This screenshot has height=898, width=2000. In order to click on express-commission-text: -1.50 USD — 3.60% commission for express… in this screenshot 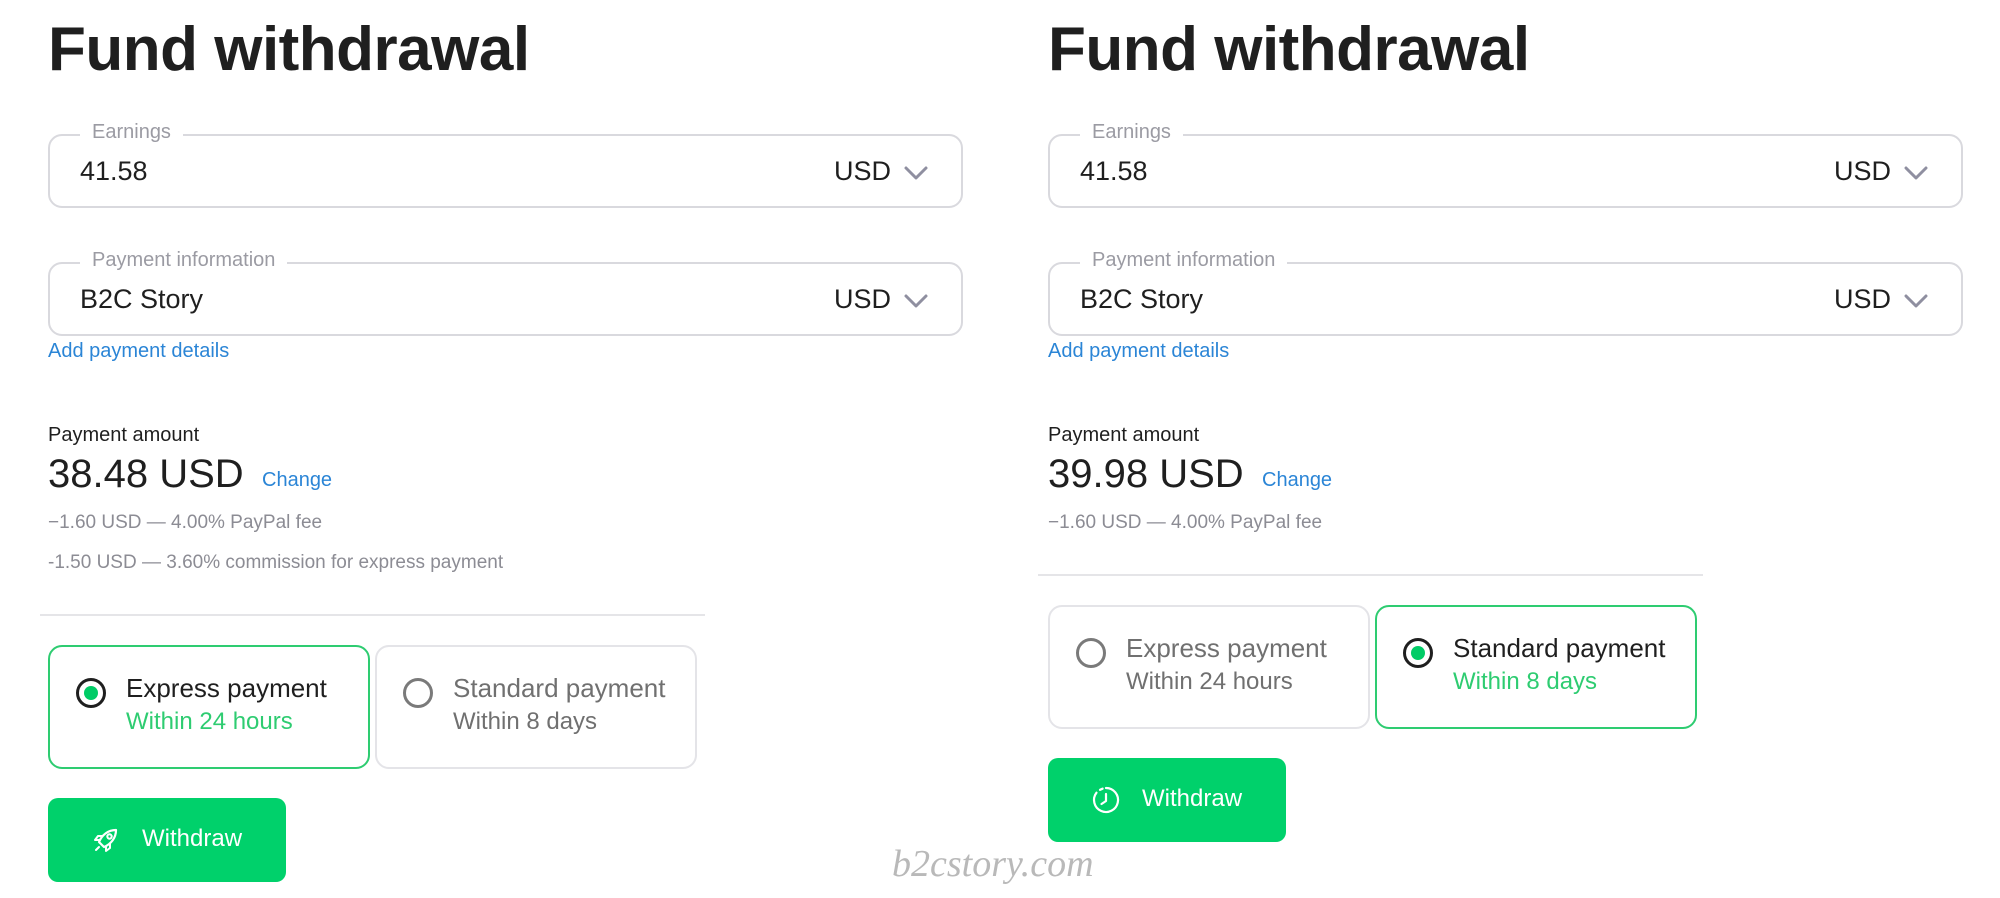, I will do `click(276, 562)`.